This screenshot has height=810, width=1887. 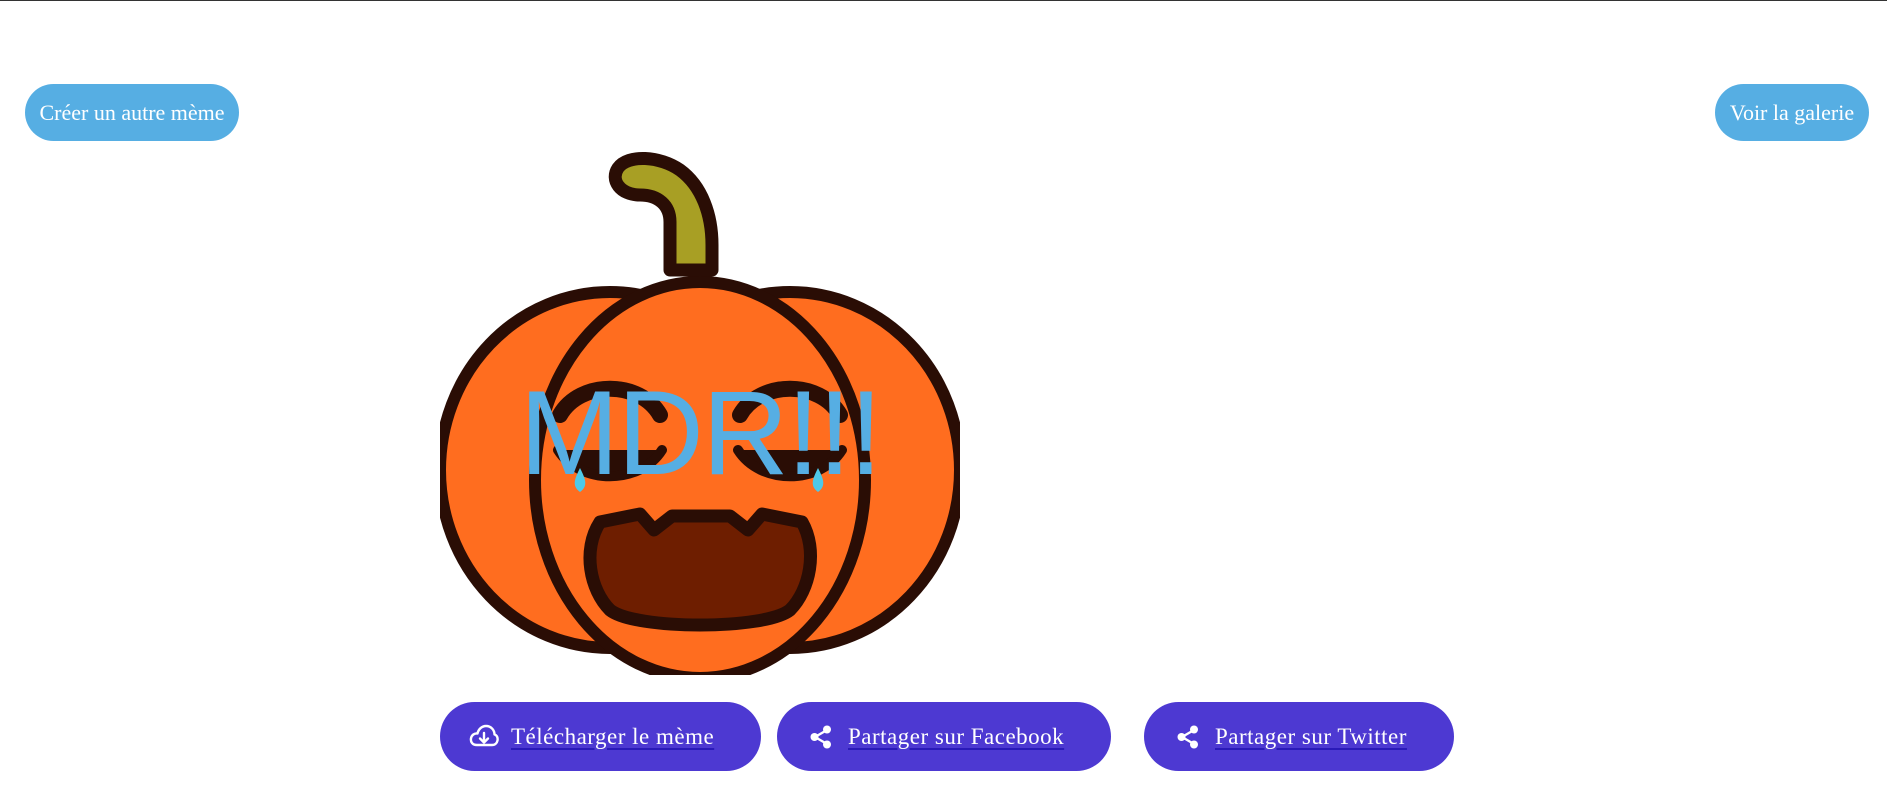 I want to click on share-twitter-label: Partager sur Twitter, so click(x=1311, y=736).